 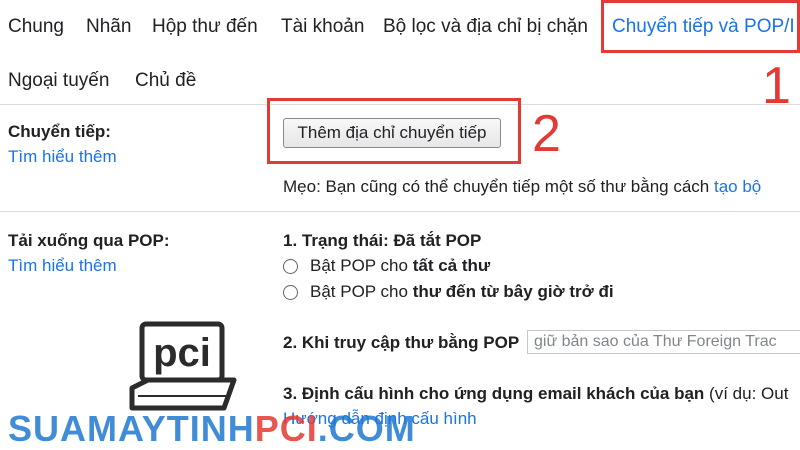 What do you see at coordinates (59, 131) in the screenshot?
I see `forwarding-label: Chuyển tiếp:` at bounding box center [59, 131].